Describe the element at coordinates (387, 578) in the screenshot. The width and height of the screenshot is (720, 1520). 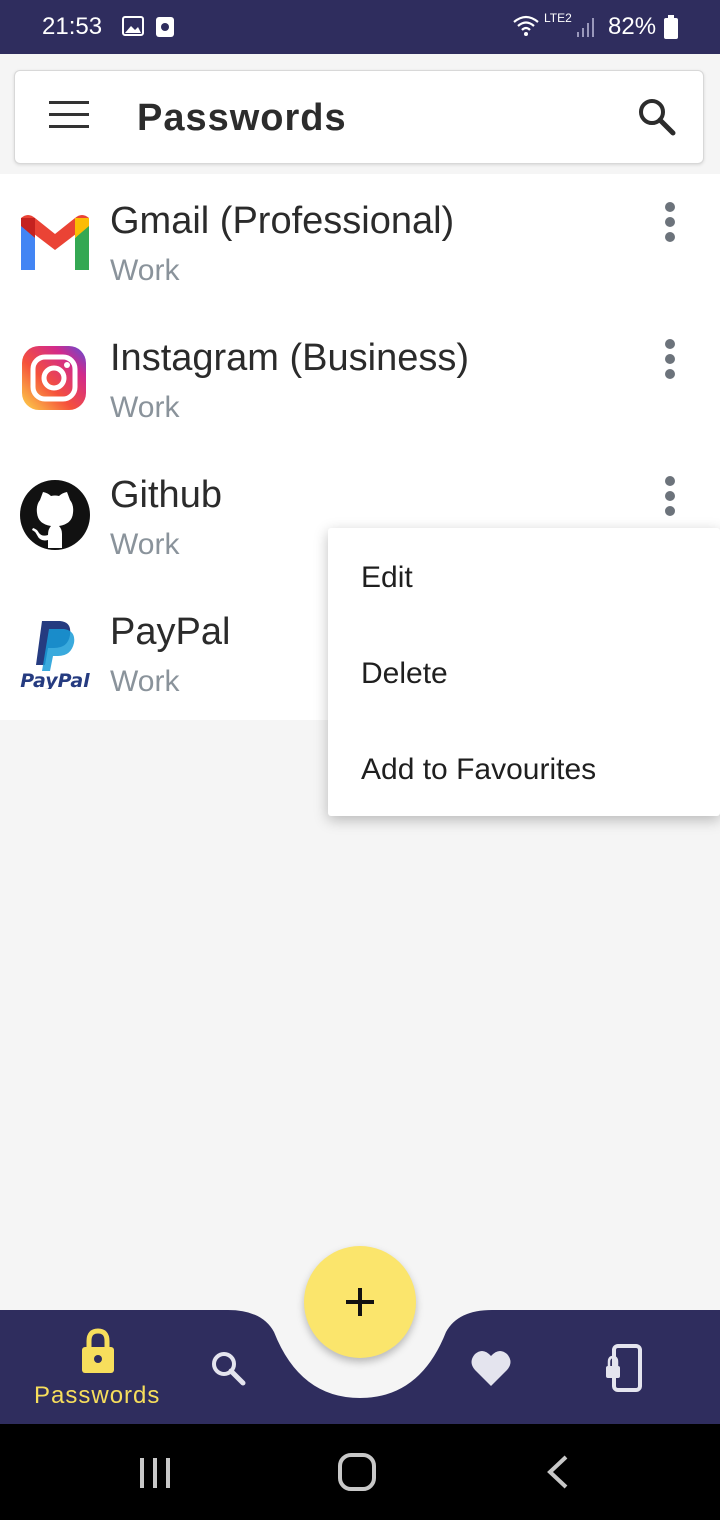
I see `menu-item-edit: Edit` at that location.